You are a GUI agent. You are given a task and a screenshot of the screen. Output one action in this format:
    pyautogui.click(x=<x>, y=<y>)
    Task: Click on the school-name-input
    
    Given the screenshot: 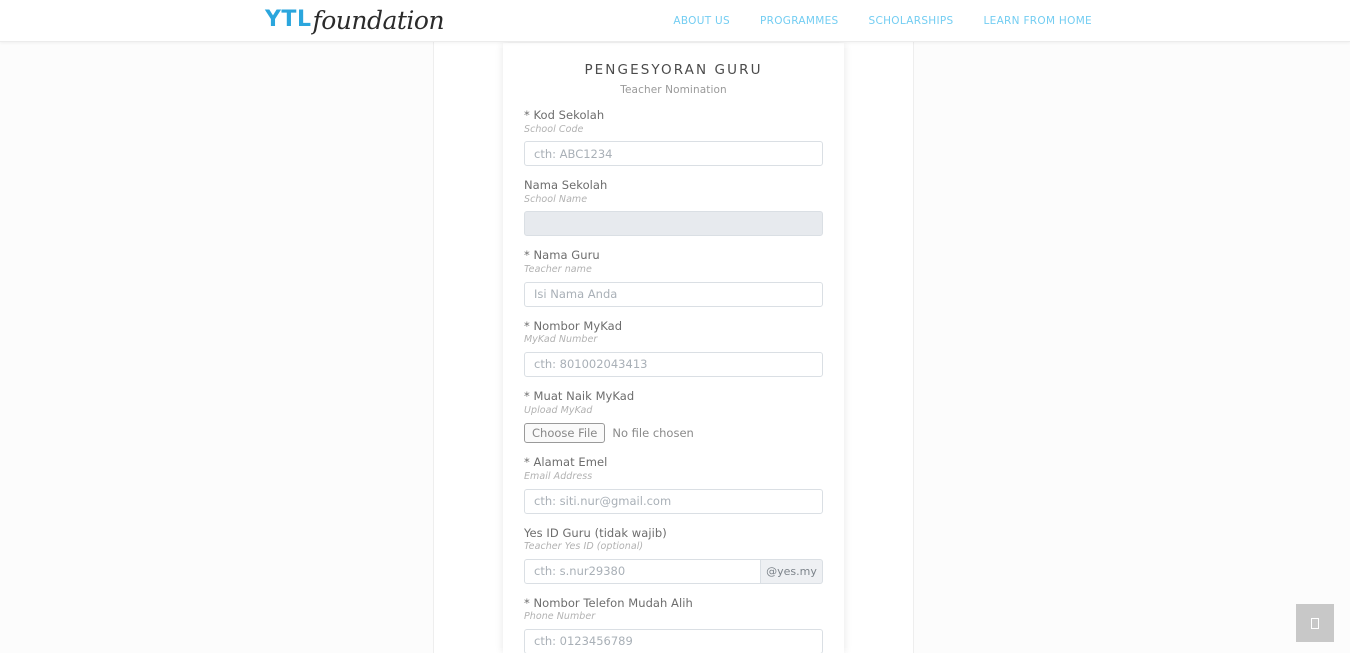 What is the action you would take?
    pyautogui.click(x=673, y=224)
    